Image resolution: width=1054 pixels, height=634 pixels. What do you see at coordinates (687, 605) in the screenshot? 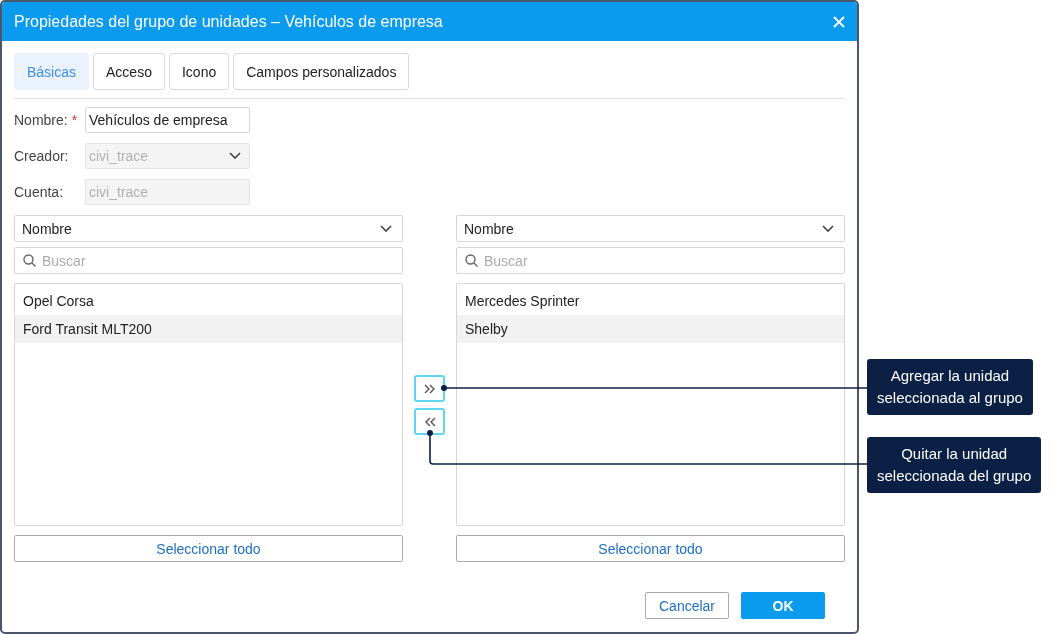
I see `cancel-button: Cancelar` at bounding box center [687, 605].